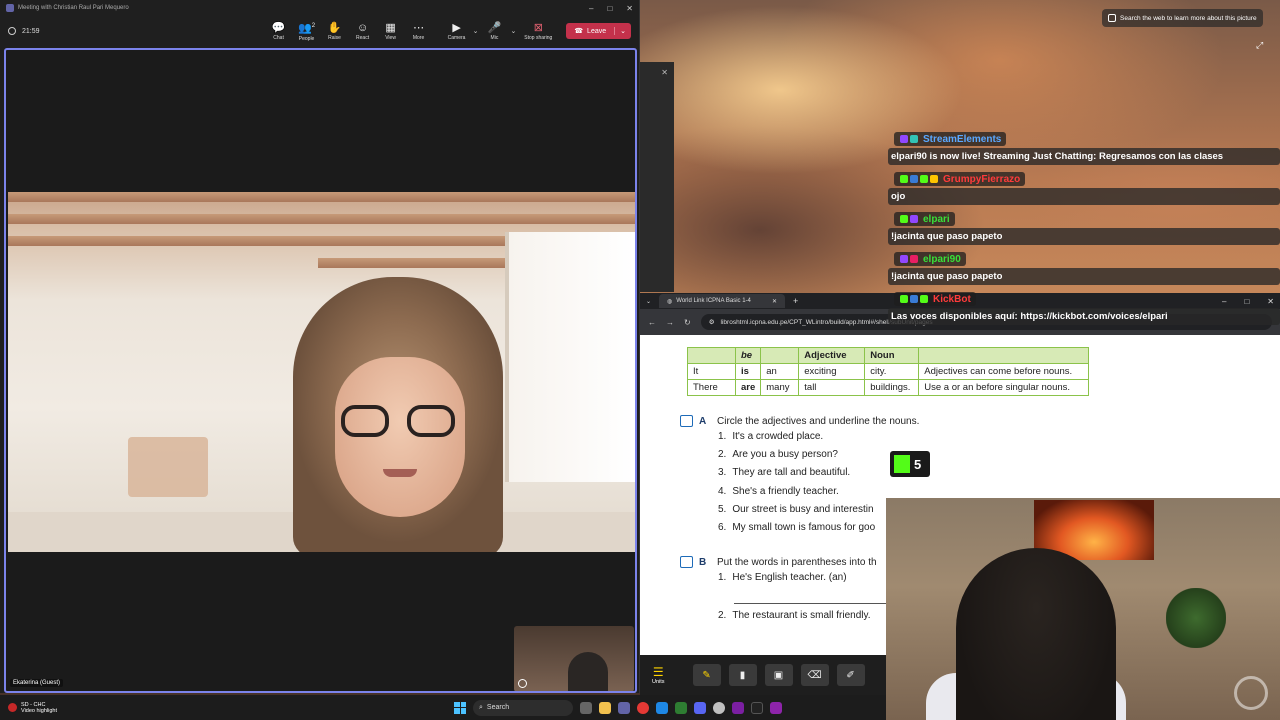 The width and height of the screenshot is (1280, 720). I want to click on edge-icon, so click(662, 707).